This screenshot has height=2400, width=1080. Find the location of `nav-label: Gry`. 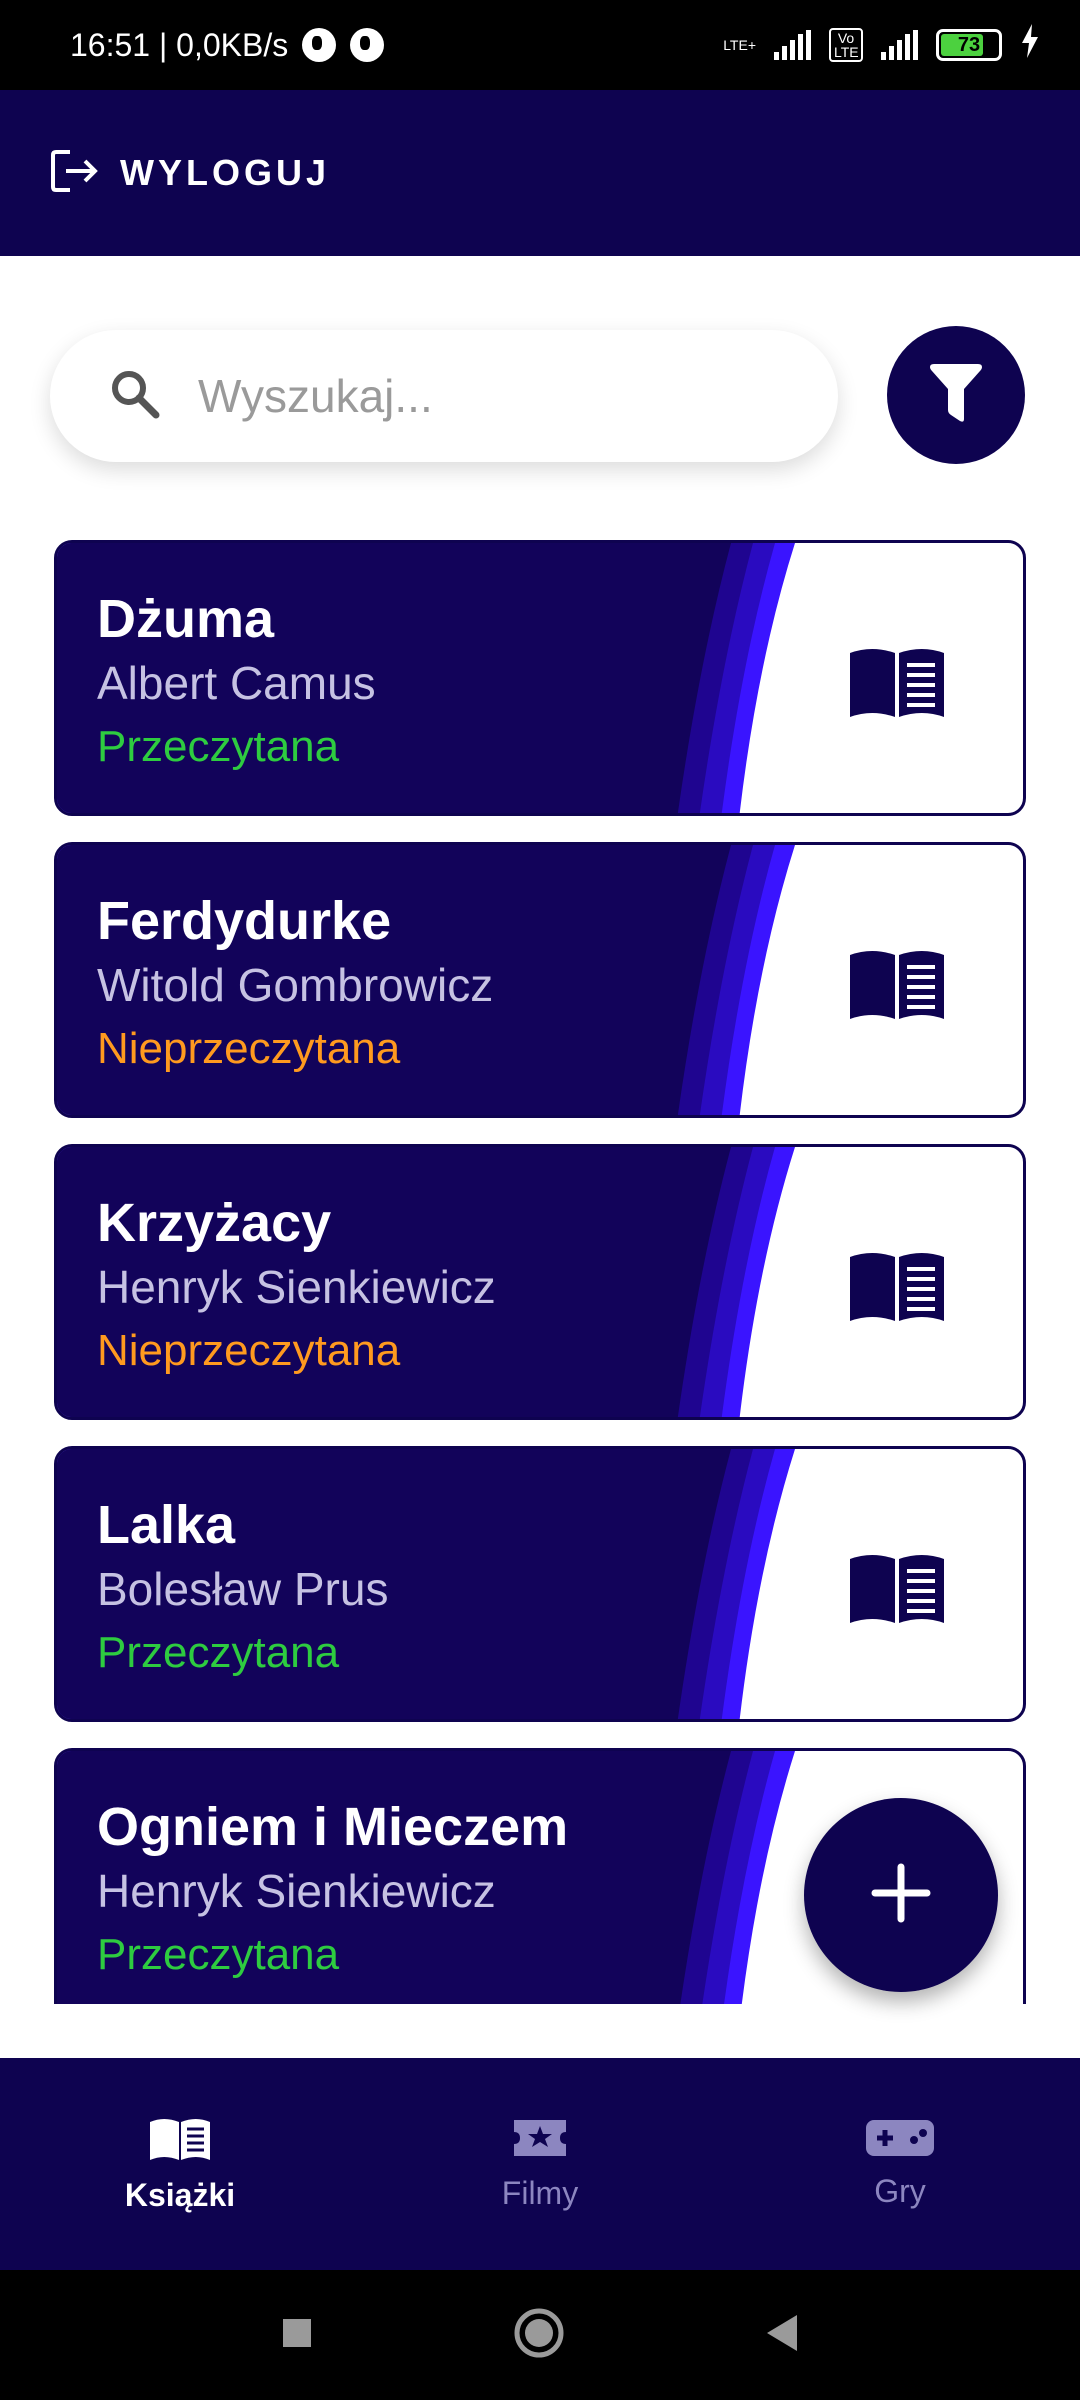

nav-label: Gry is located at coordinates (900, 2191).